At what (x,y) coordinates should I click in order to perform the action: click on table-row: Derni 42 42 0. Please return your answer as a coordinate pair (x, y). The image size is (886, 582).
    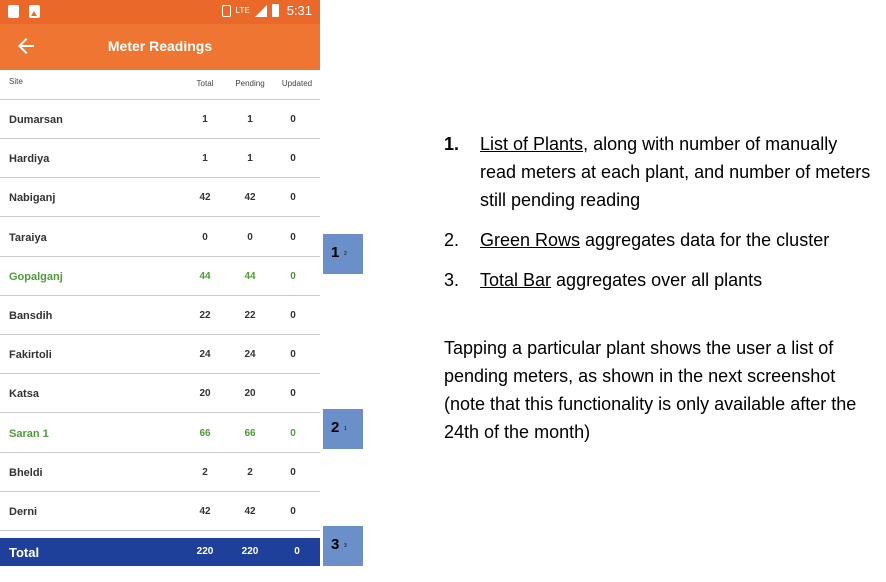
    Looking at the image, I should click on (160, 511).